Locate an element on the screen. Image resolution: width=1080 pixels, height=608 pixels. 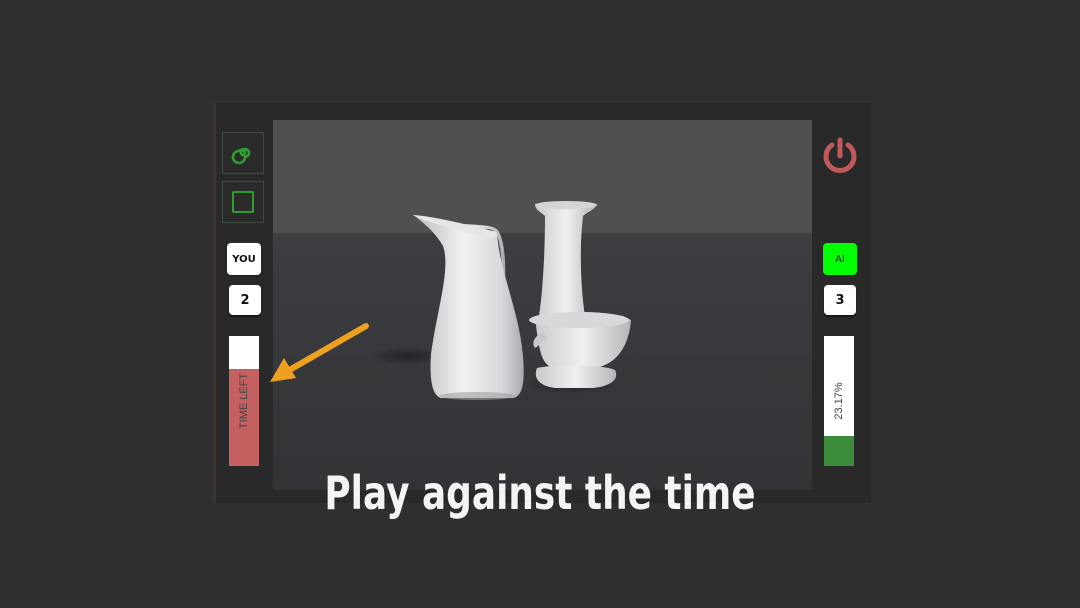
opponent-label: AI is located at coordinates (840, 259).